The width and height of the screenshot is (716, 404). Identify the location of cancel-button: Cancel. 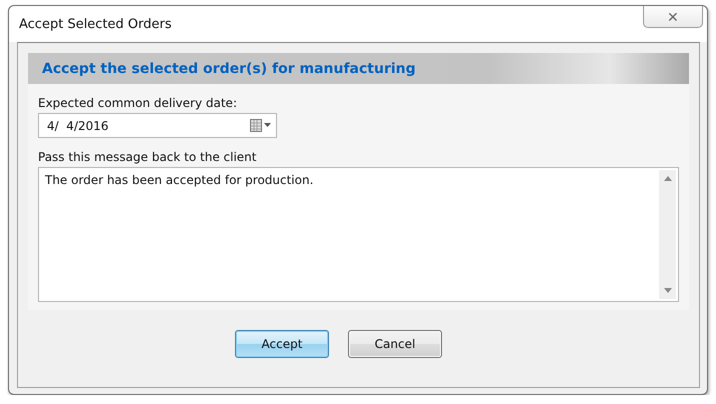
(395, 344).